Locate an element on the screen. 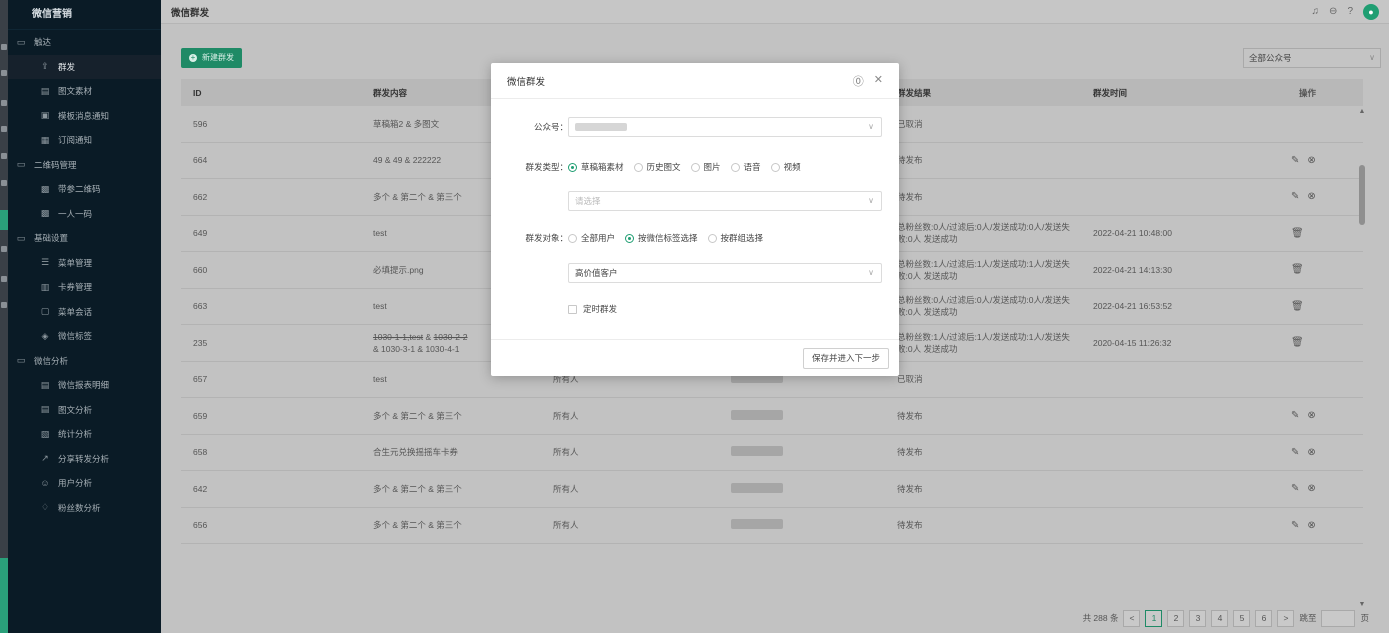  sidebar-item-label: 基础设置 is located at coordinates (51, 238).